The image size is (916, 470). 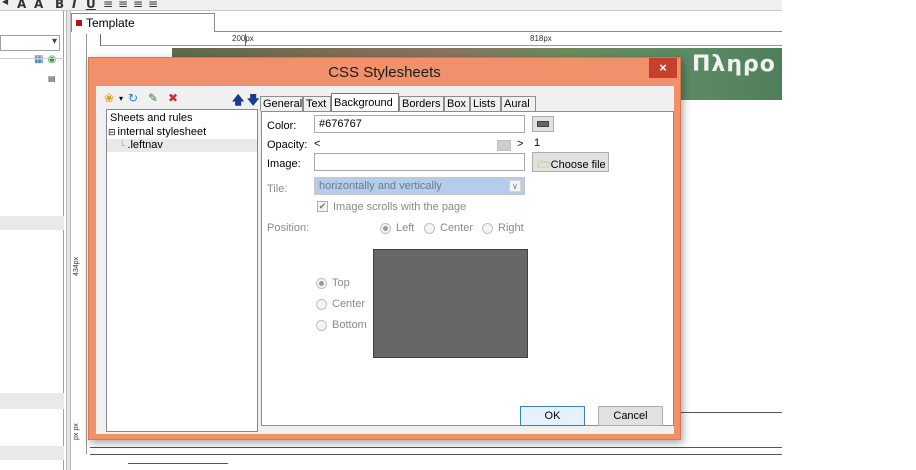 What do you see at coordinates (405, 228) in the screenshot?
I see `position-left-label: Left` at bounding box center [405, 228].